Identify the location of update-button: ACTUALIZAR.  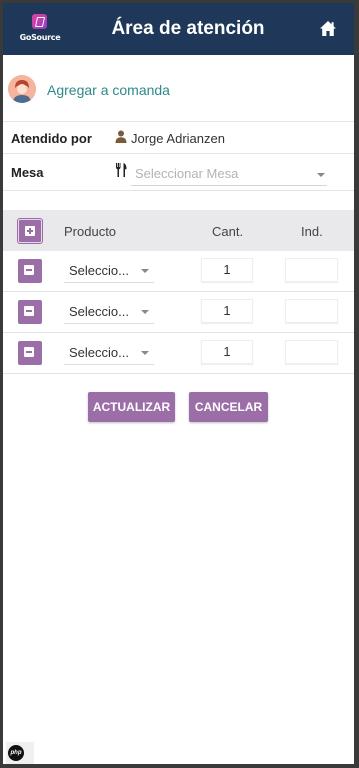
(131, 407).